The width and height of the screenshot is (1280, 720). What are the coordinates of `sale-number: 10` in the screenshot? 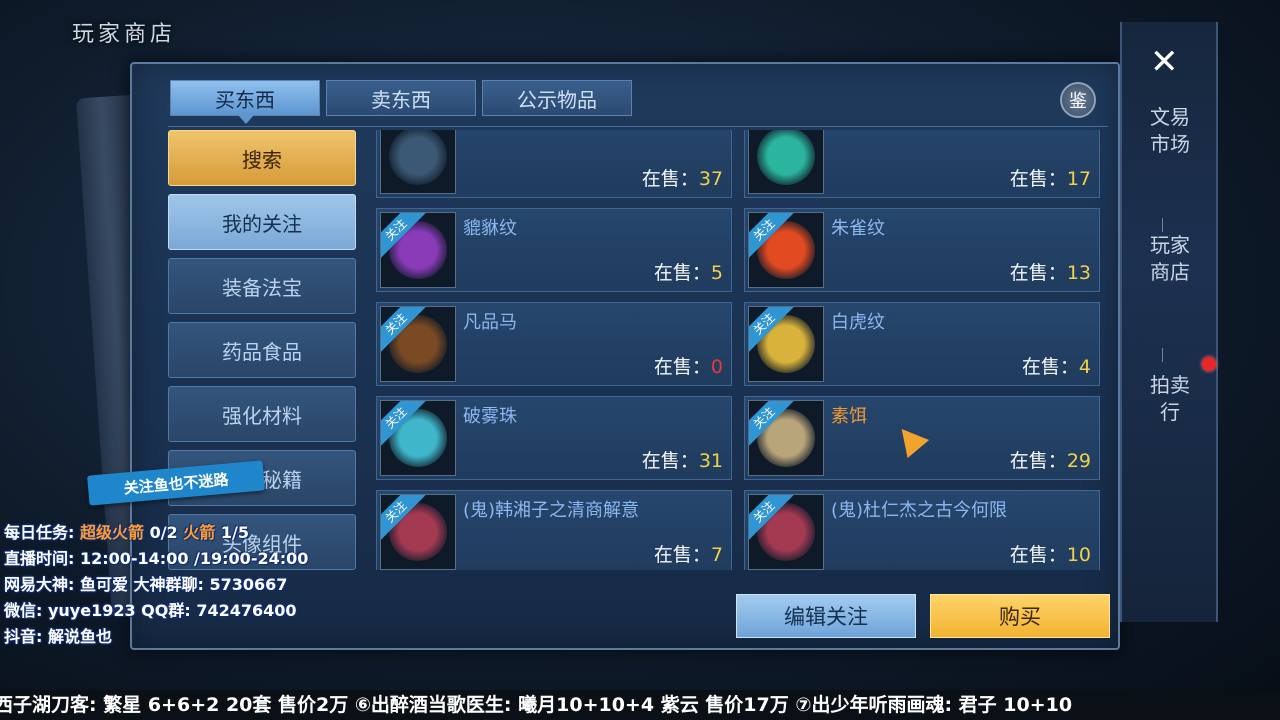 It's located at (1078, 555).